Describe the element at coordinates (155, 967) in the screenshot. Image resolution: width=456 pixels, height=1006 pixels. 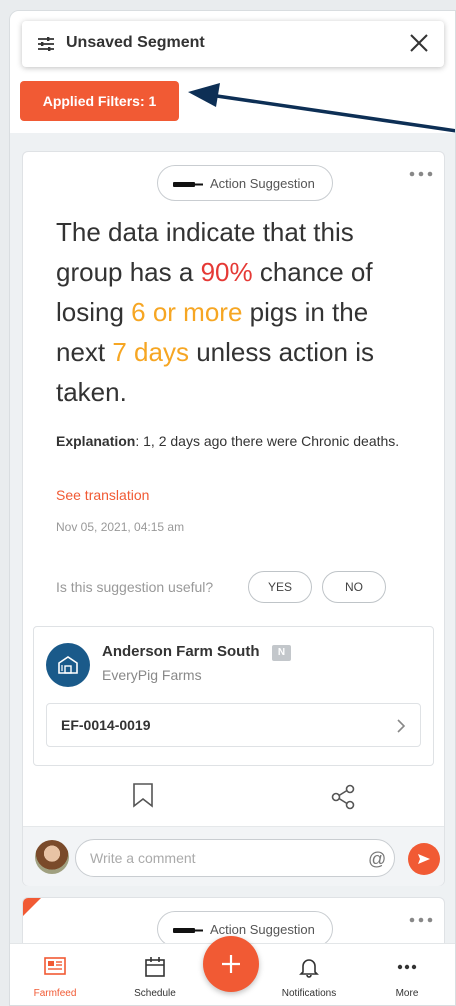
I see `calendar-icon` at that location.